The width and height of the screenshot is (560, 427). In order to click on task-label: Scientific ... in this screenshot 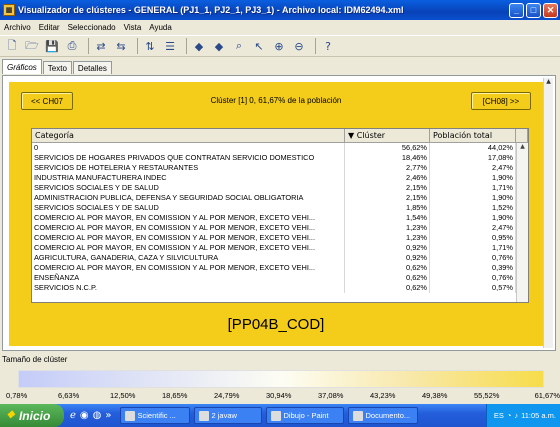, I will do `click(156, 415)`.